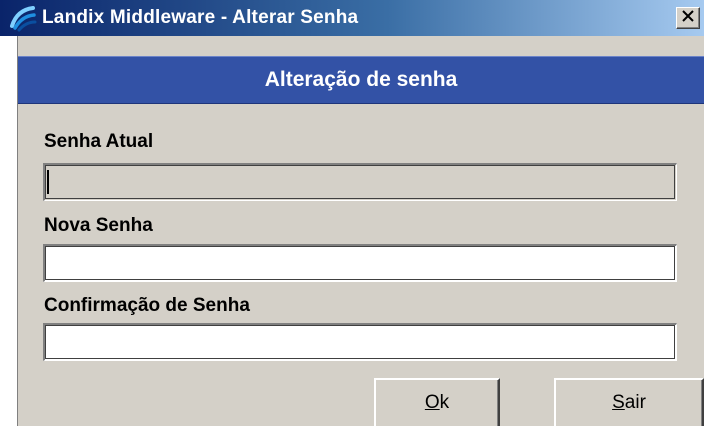  Describe the element at coordinates (635, 402) in the screenshot. I see `exit-label-rest: air` at that location.